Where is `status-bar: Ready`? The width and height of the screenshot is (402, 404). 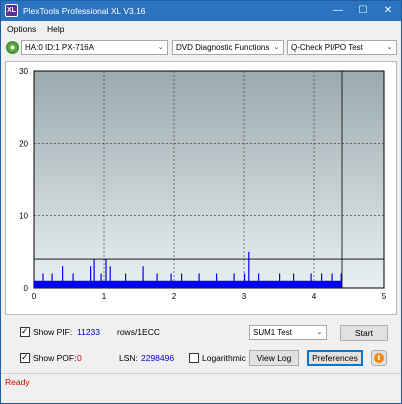
status-bar: Ready is located at coordinates (201, 388).